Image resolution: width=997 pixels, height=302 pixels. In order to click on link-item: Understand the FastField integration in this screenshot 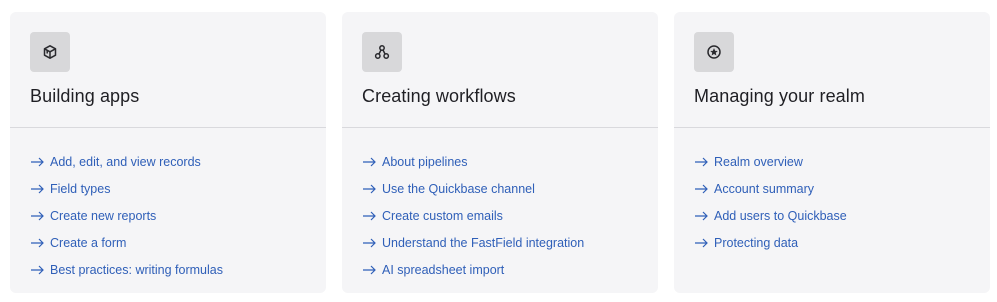, I will do `click(500, 242)`.